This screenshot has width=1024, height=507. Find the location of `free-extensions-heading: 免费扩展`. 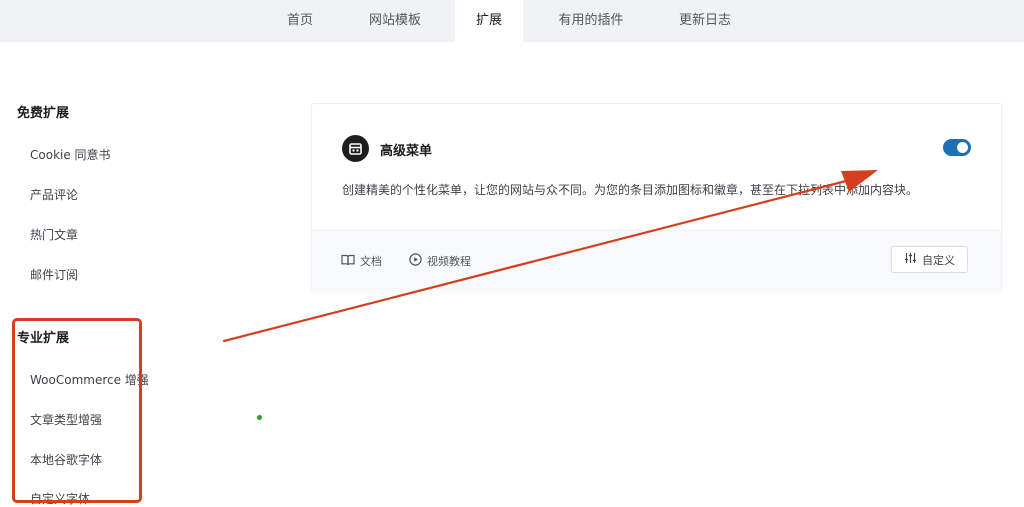

free-extensions-heading: 免费扩展 is located at coordinates (43, 113).